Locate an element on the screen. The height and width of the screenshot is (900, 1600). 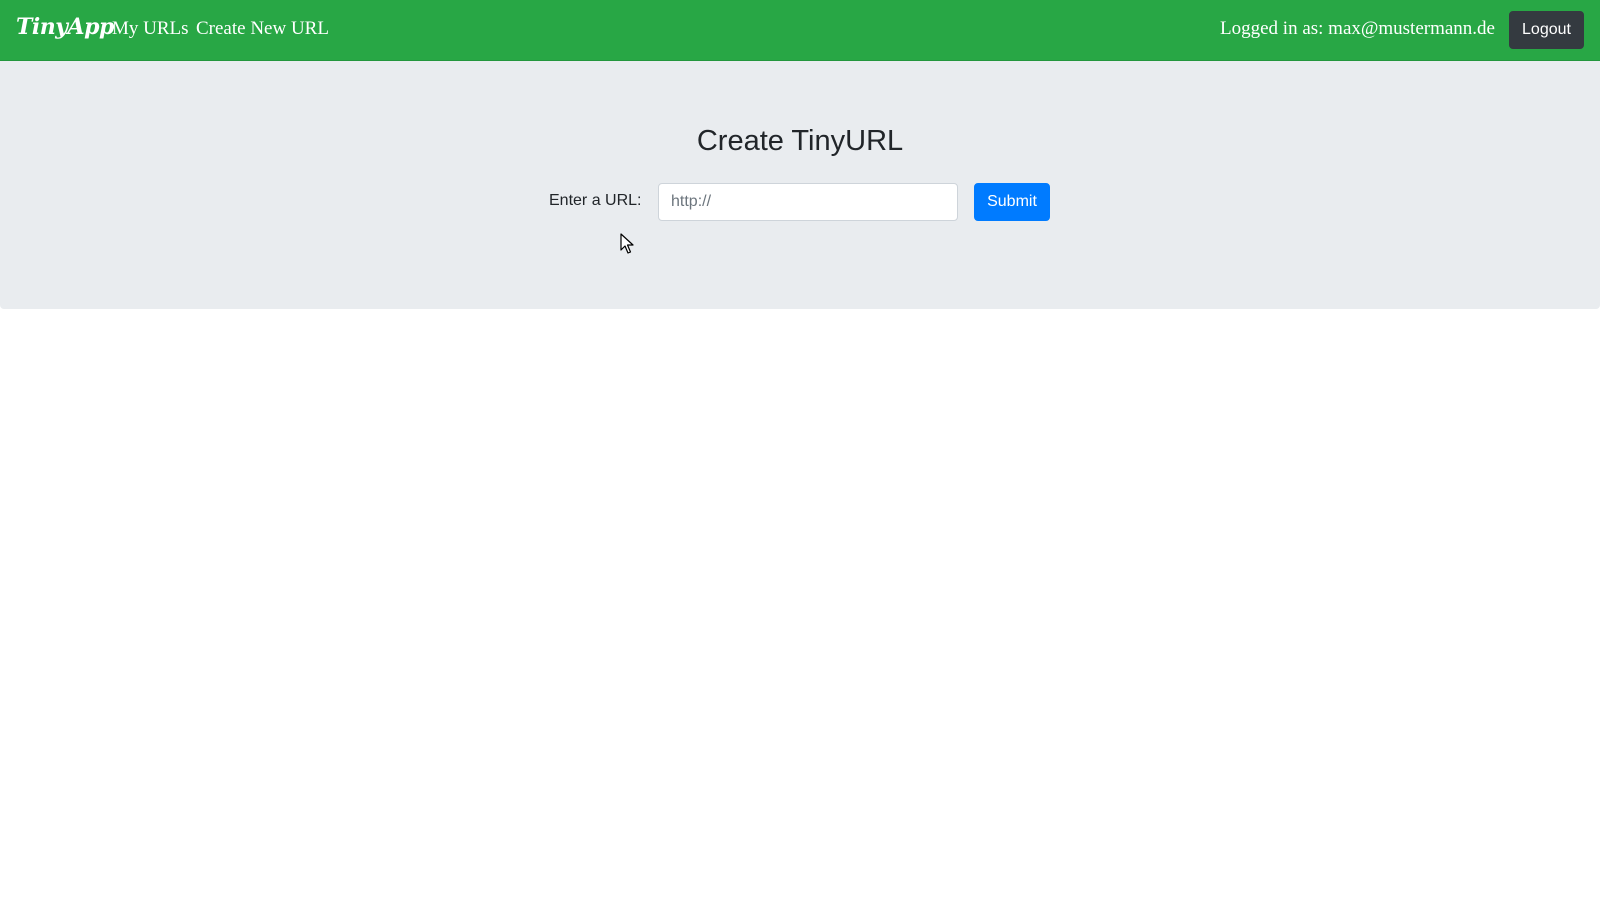
nav-link-create-new-url: Create New URL is located at coordinates (262, 29).